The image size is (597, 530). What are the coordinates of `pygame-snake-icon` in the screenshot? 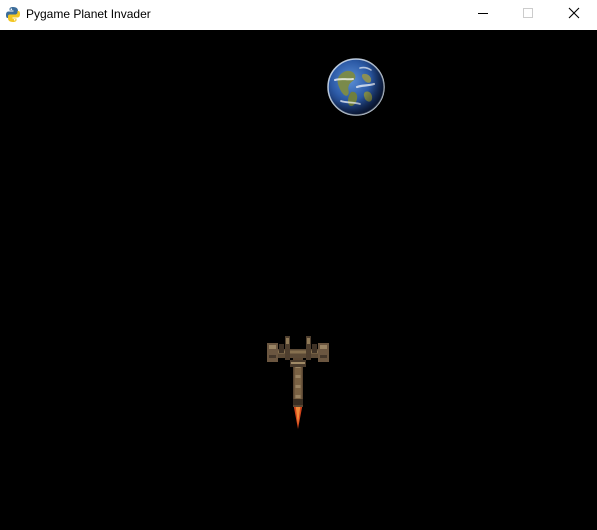 It's located at (13, 14).